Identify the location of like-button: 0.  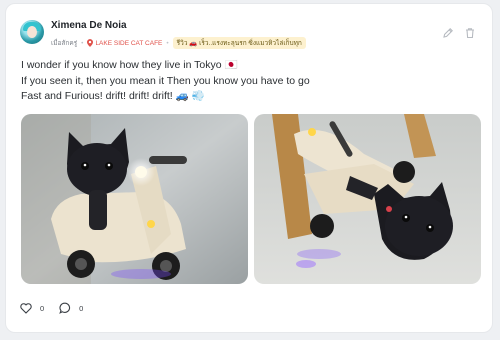
(32, 308).